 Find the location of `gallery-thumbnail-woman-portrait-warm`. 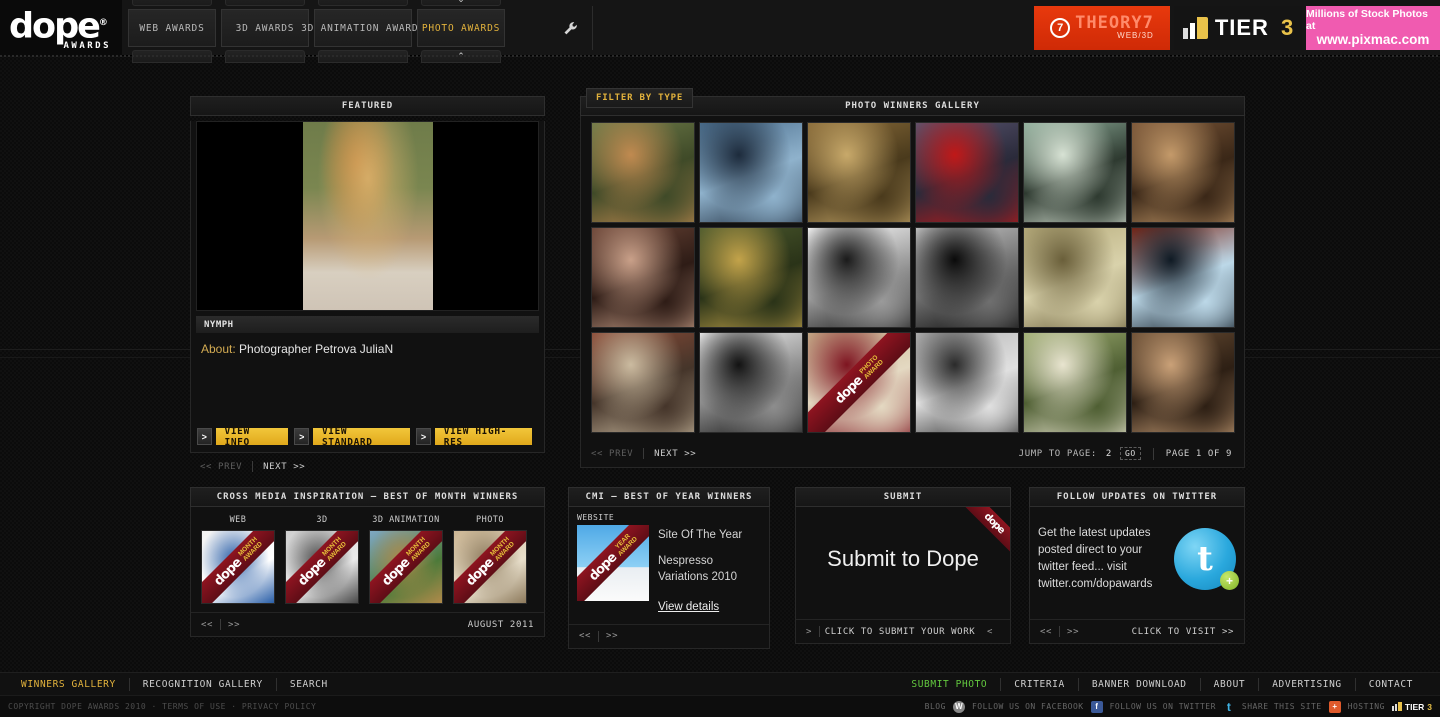

gallery-thumbnail-woman-portrait-warm is located at coordinates (642, 277).